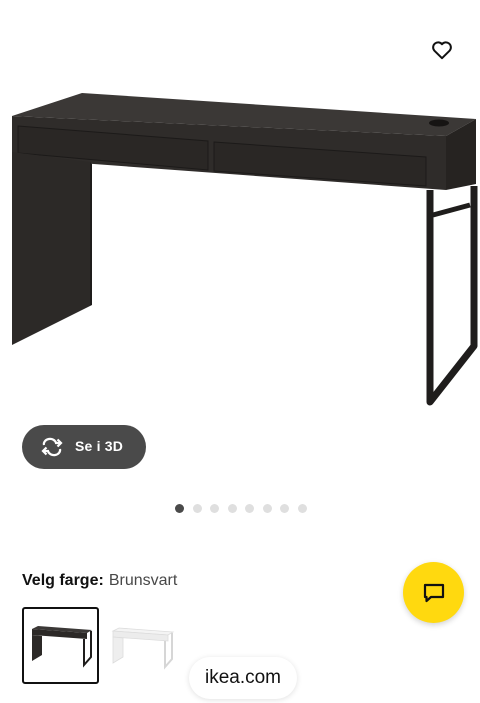 This screenshot has height=703, width=480. I want to click on url-text: ikea.com, so click(243, 677).